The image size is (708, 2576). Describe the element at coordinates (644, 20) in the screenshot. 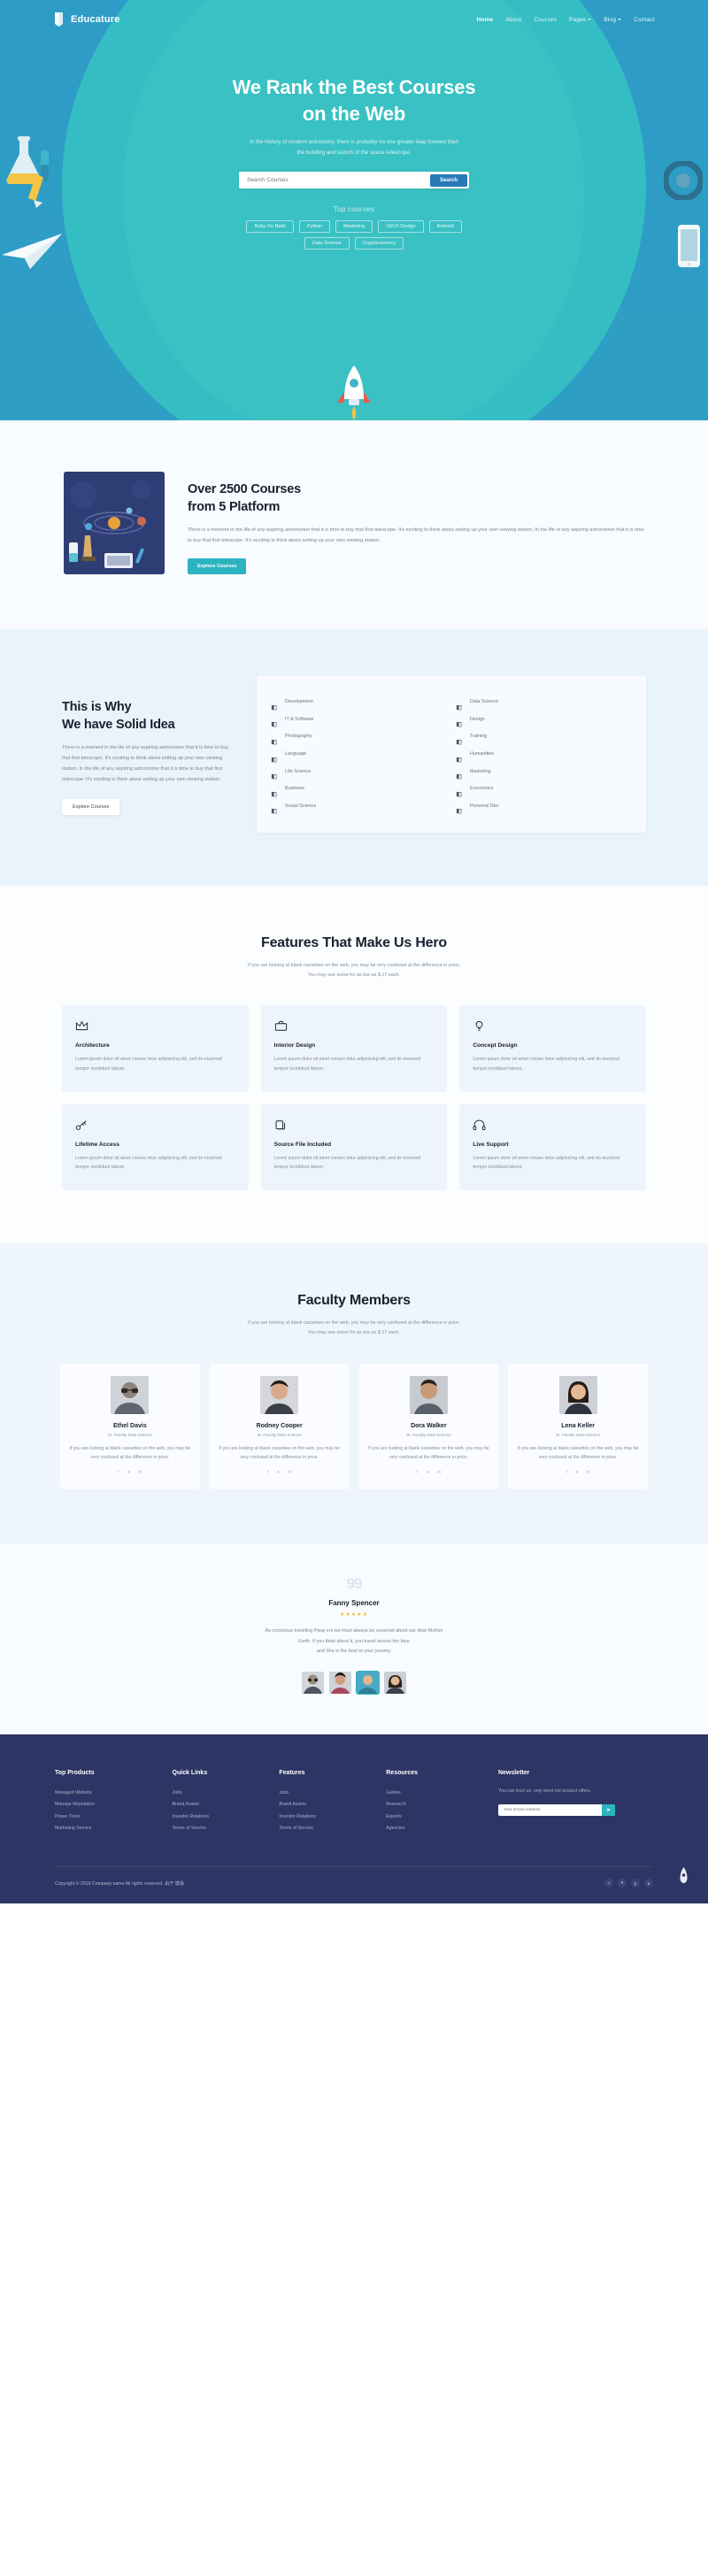

I see `nav-item-contact: Contact` at that location.